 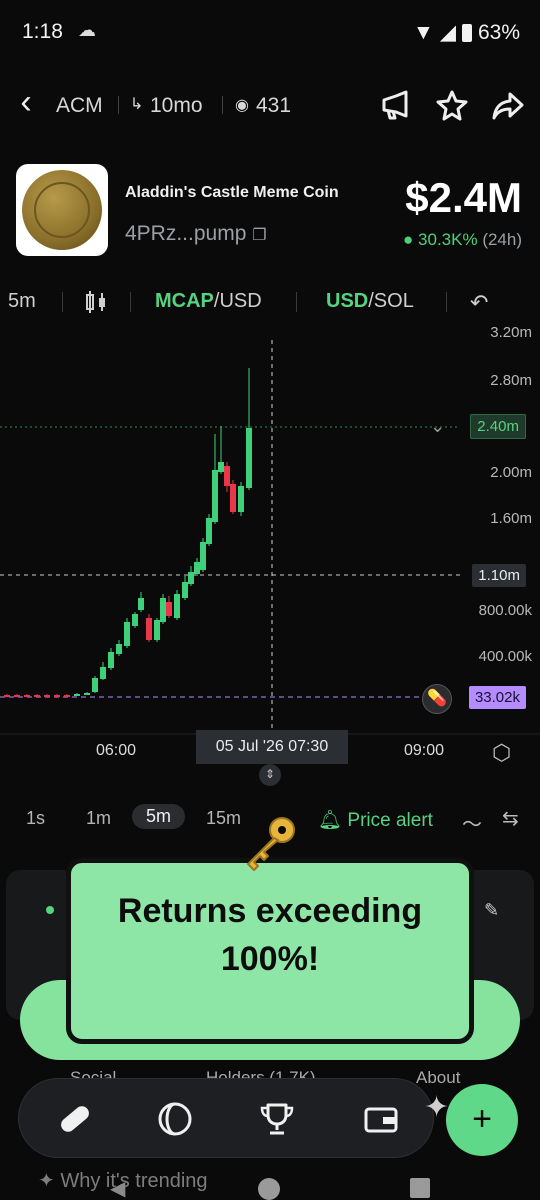 I want to click on chart-settings-icon: ⬡, so click(x=501, y=753).